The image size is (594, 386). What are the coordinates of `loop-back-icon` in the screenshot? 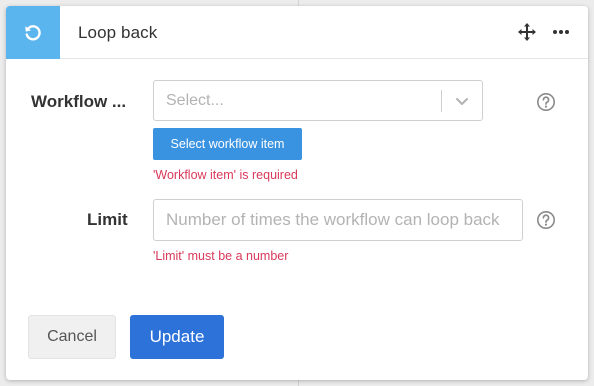 It's located at (33, 32).